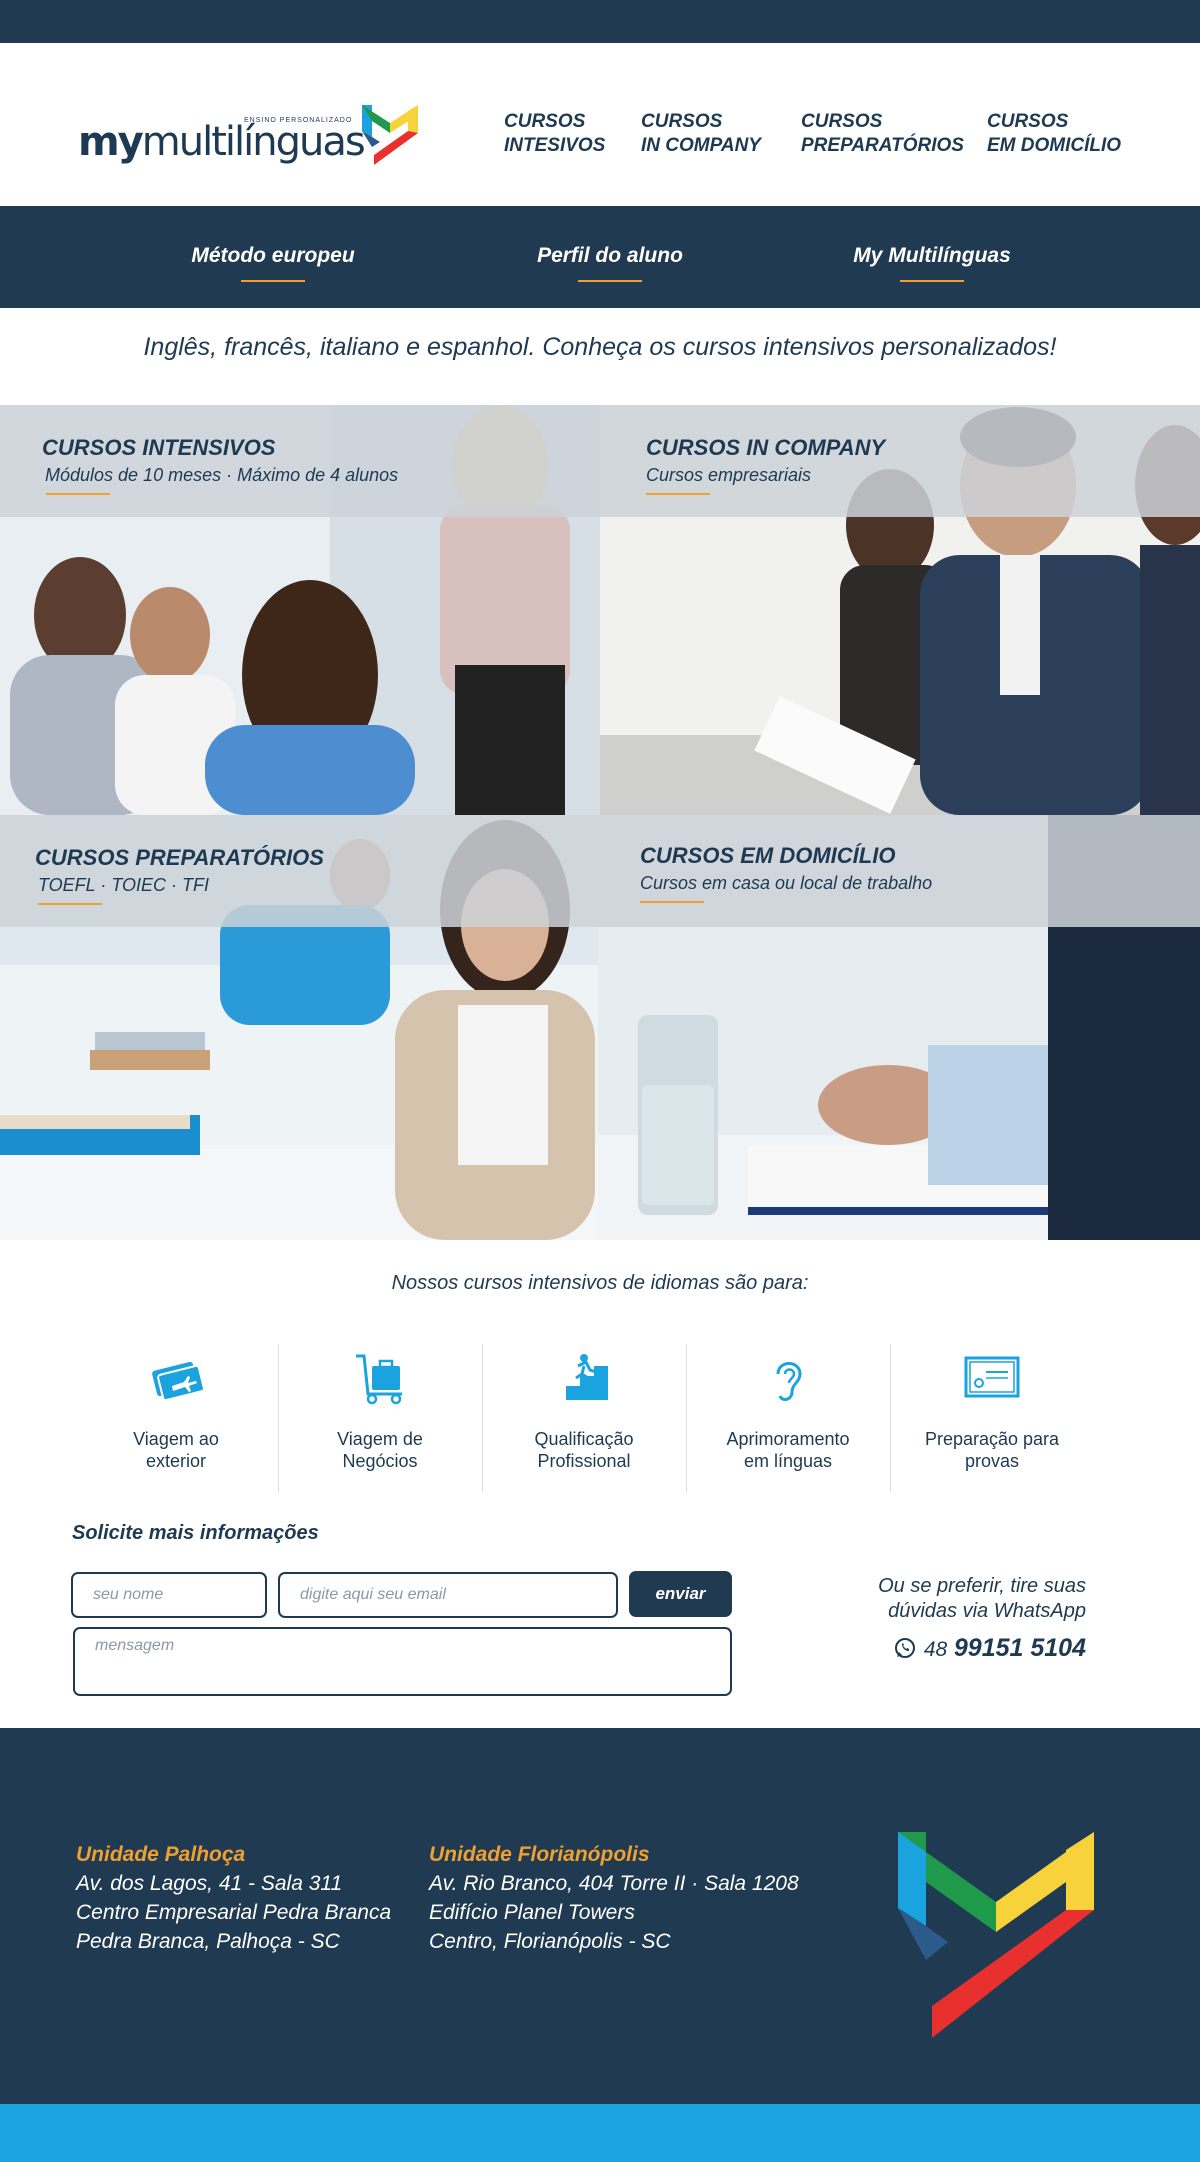 The height and width of the screenshot is (2162, 1200). Describe the element at coordinates (539, 1854) in the screenshot. I see `unit-name: Unidade Florianópolis` at that location.